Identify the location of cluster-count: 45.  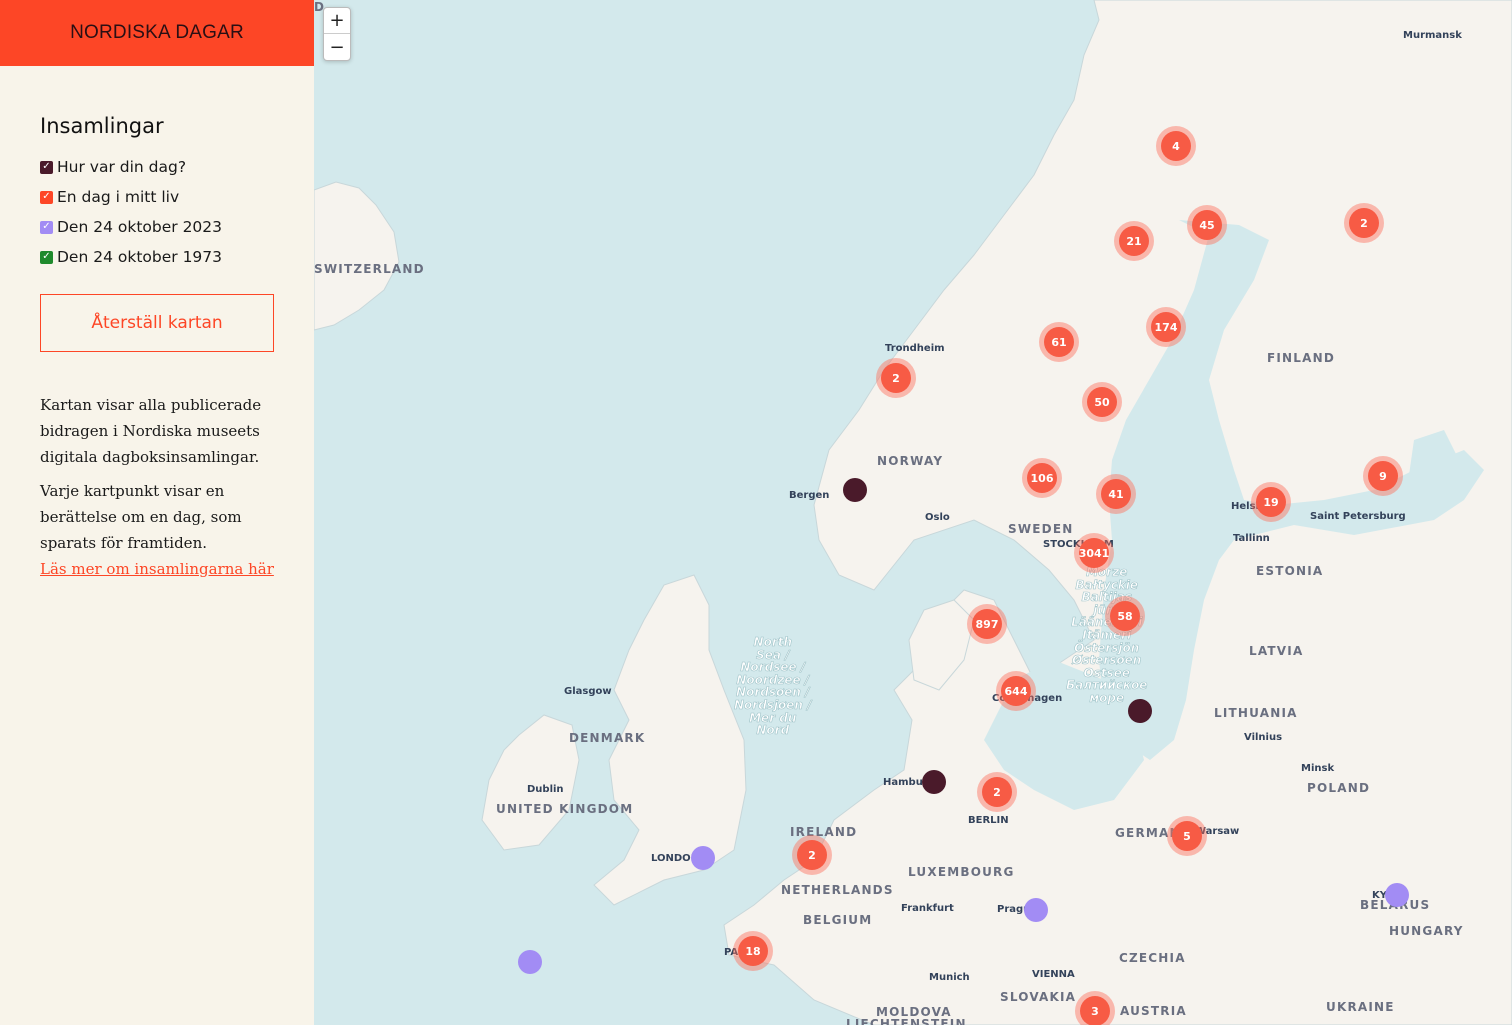
(1207, 225).